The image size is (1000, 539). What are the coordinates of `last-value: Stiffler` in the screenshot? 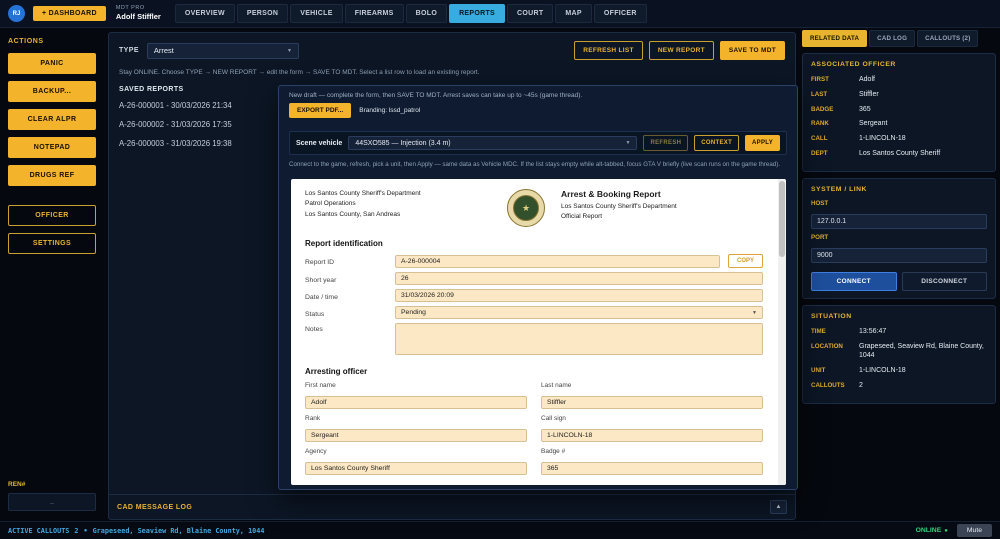 It's located at (869, 94).